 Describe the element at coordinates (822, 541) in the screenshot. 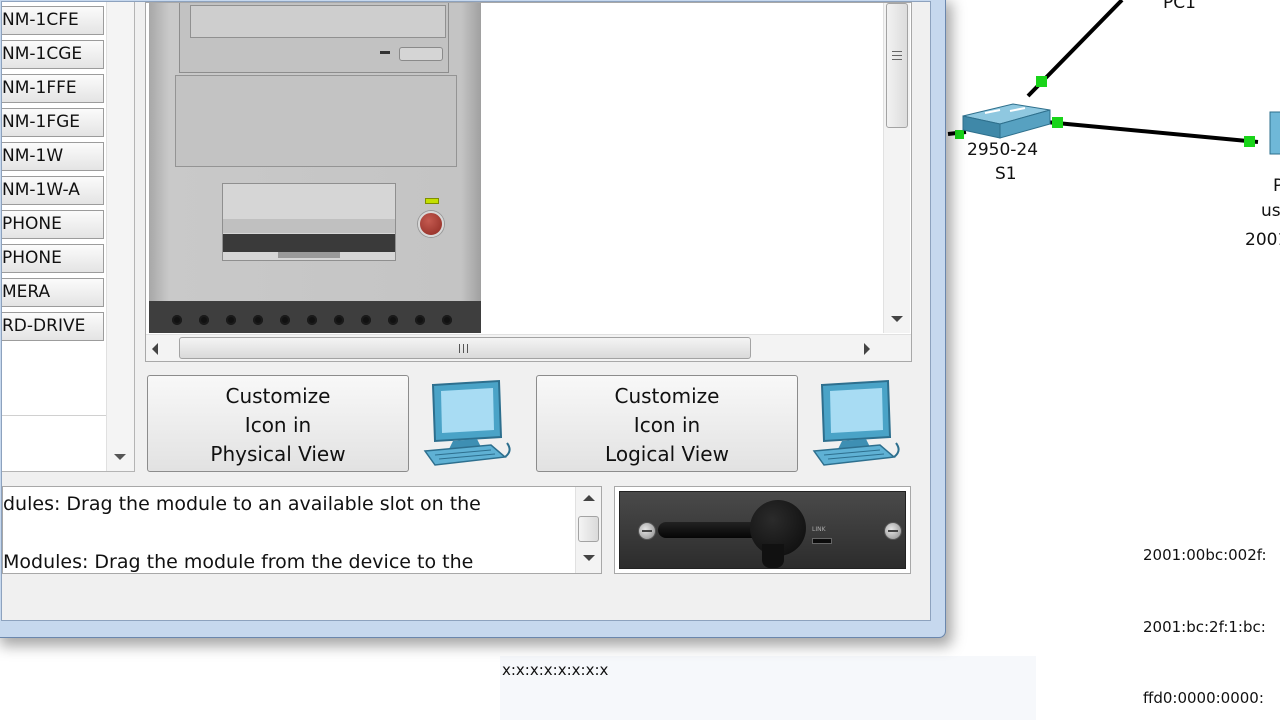

I see `link-led-icon` at that location.